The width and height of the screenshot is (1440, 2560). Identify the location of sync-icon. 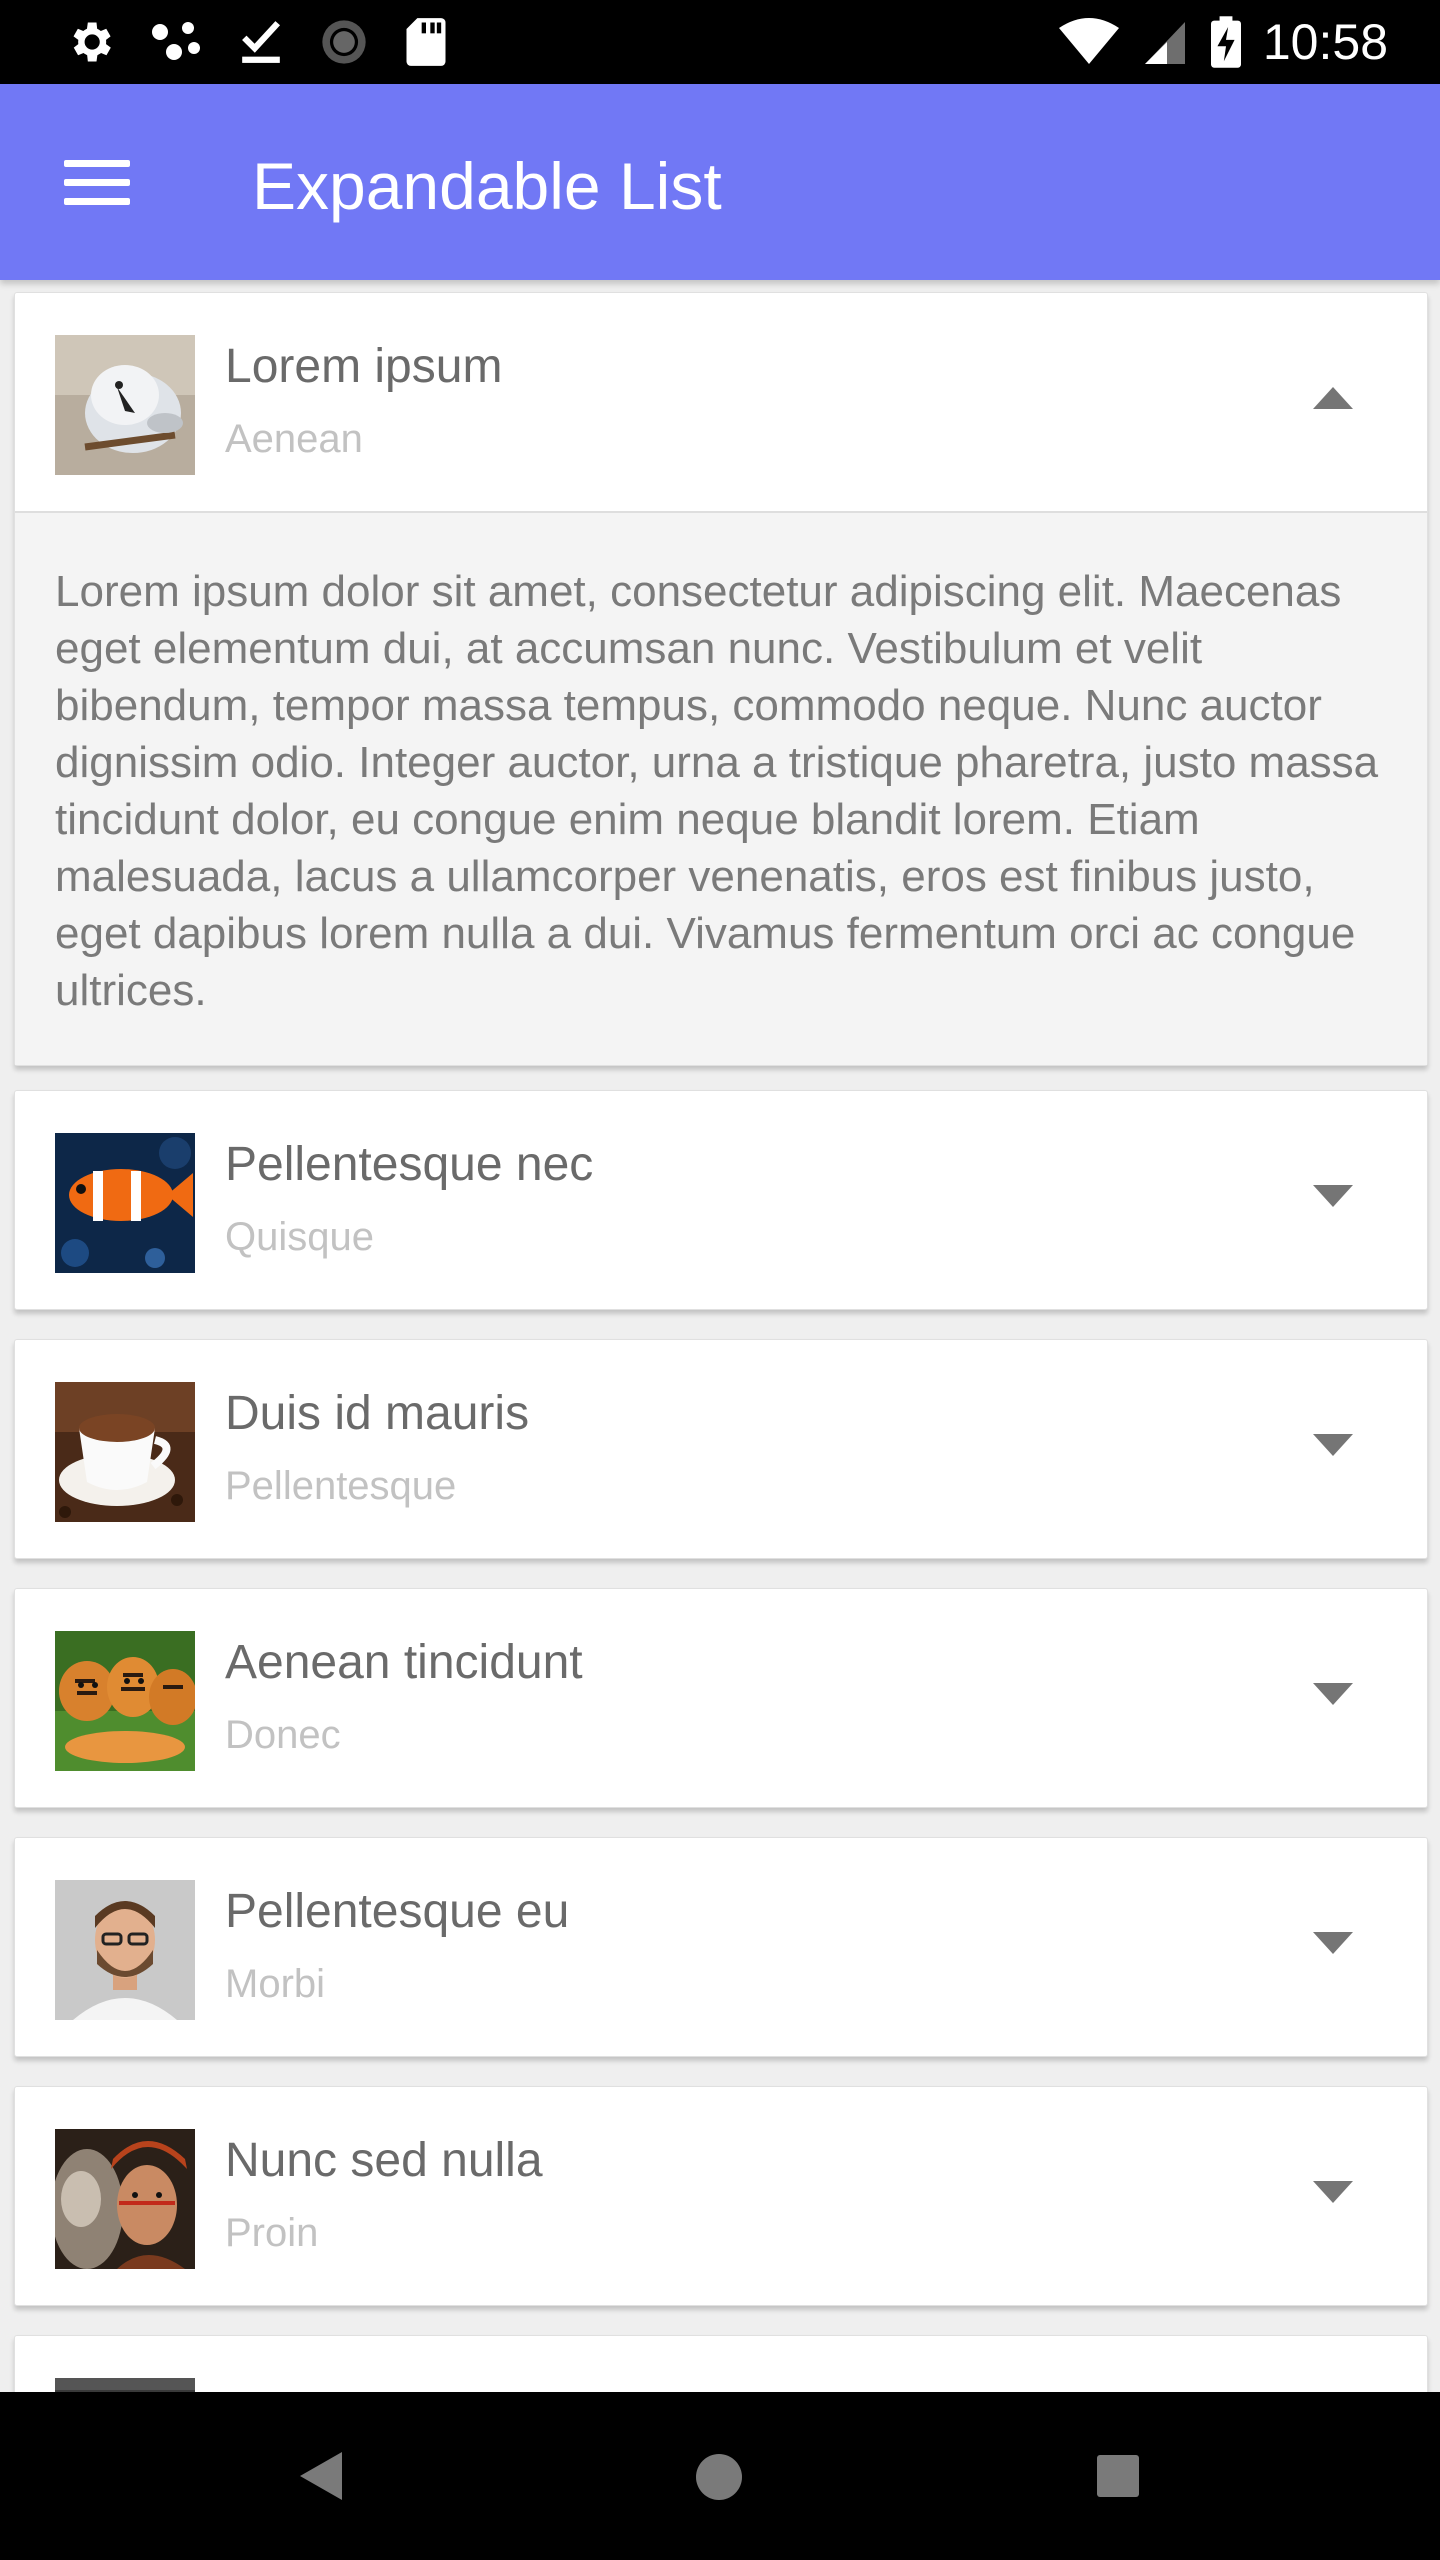
(344, 42).